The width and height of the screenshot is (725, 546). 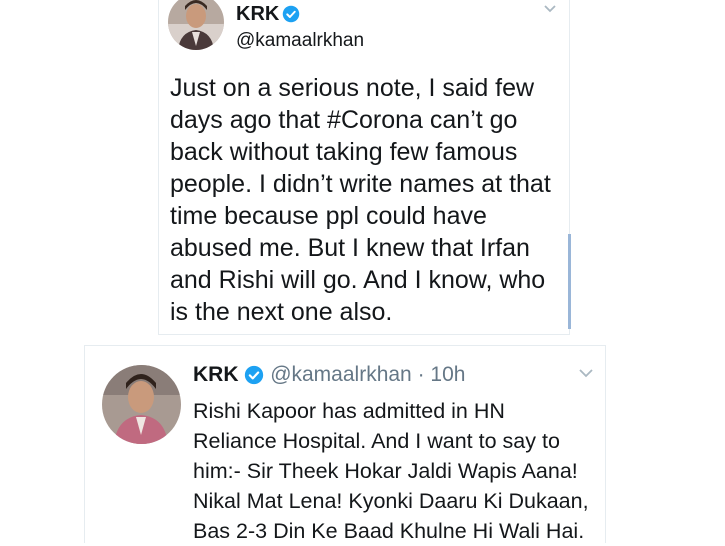 What do you see at coordinates (569, 281) in the screenshot?
I see `scrollbar` at bounding box center [569, 281].